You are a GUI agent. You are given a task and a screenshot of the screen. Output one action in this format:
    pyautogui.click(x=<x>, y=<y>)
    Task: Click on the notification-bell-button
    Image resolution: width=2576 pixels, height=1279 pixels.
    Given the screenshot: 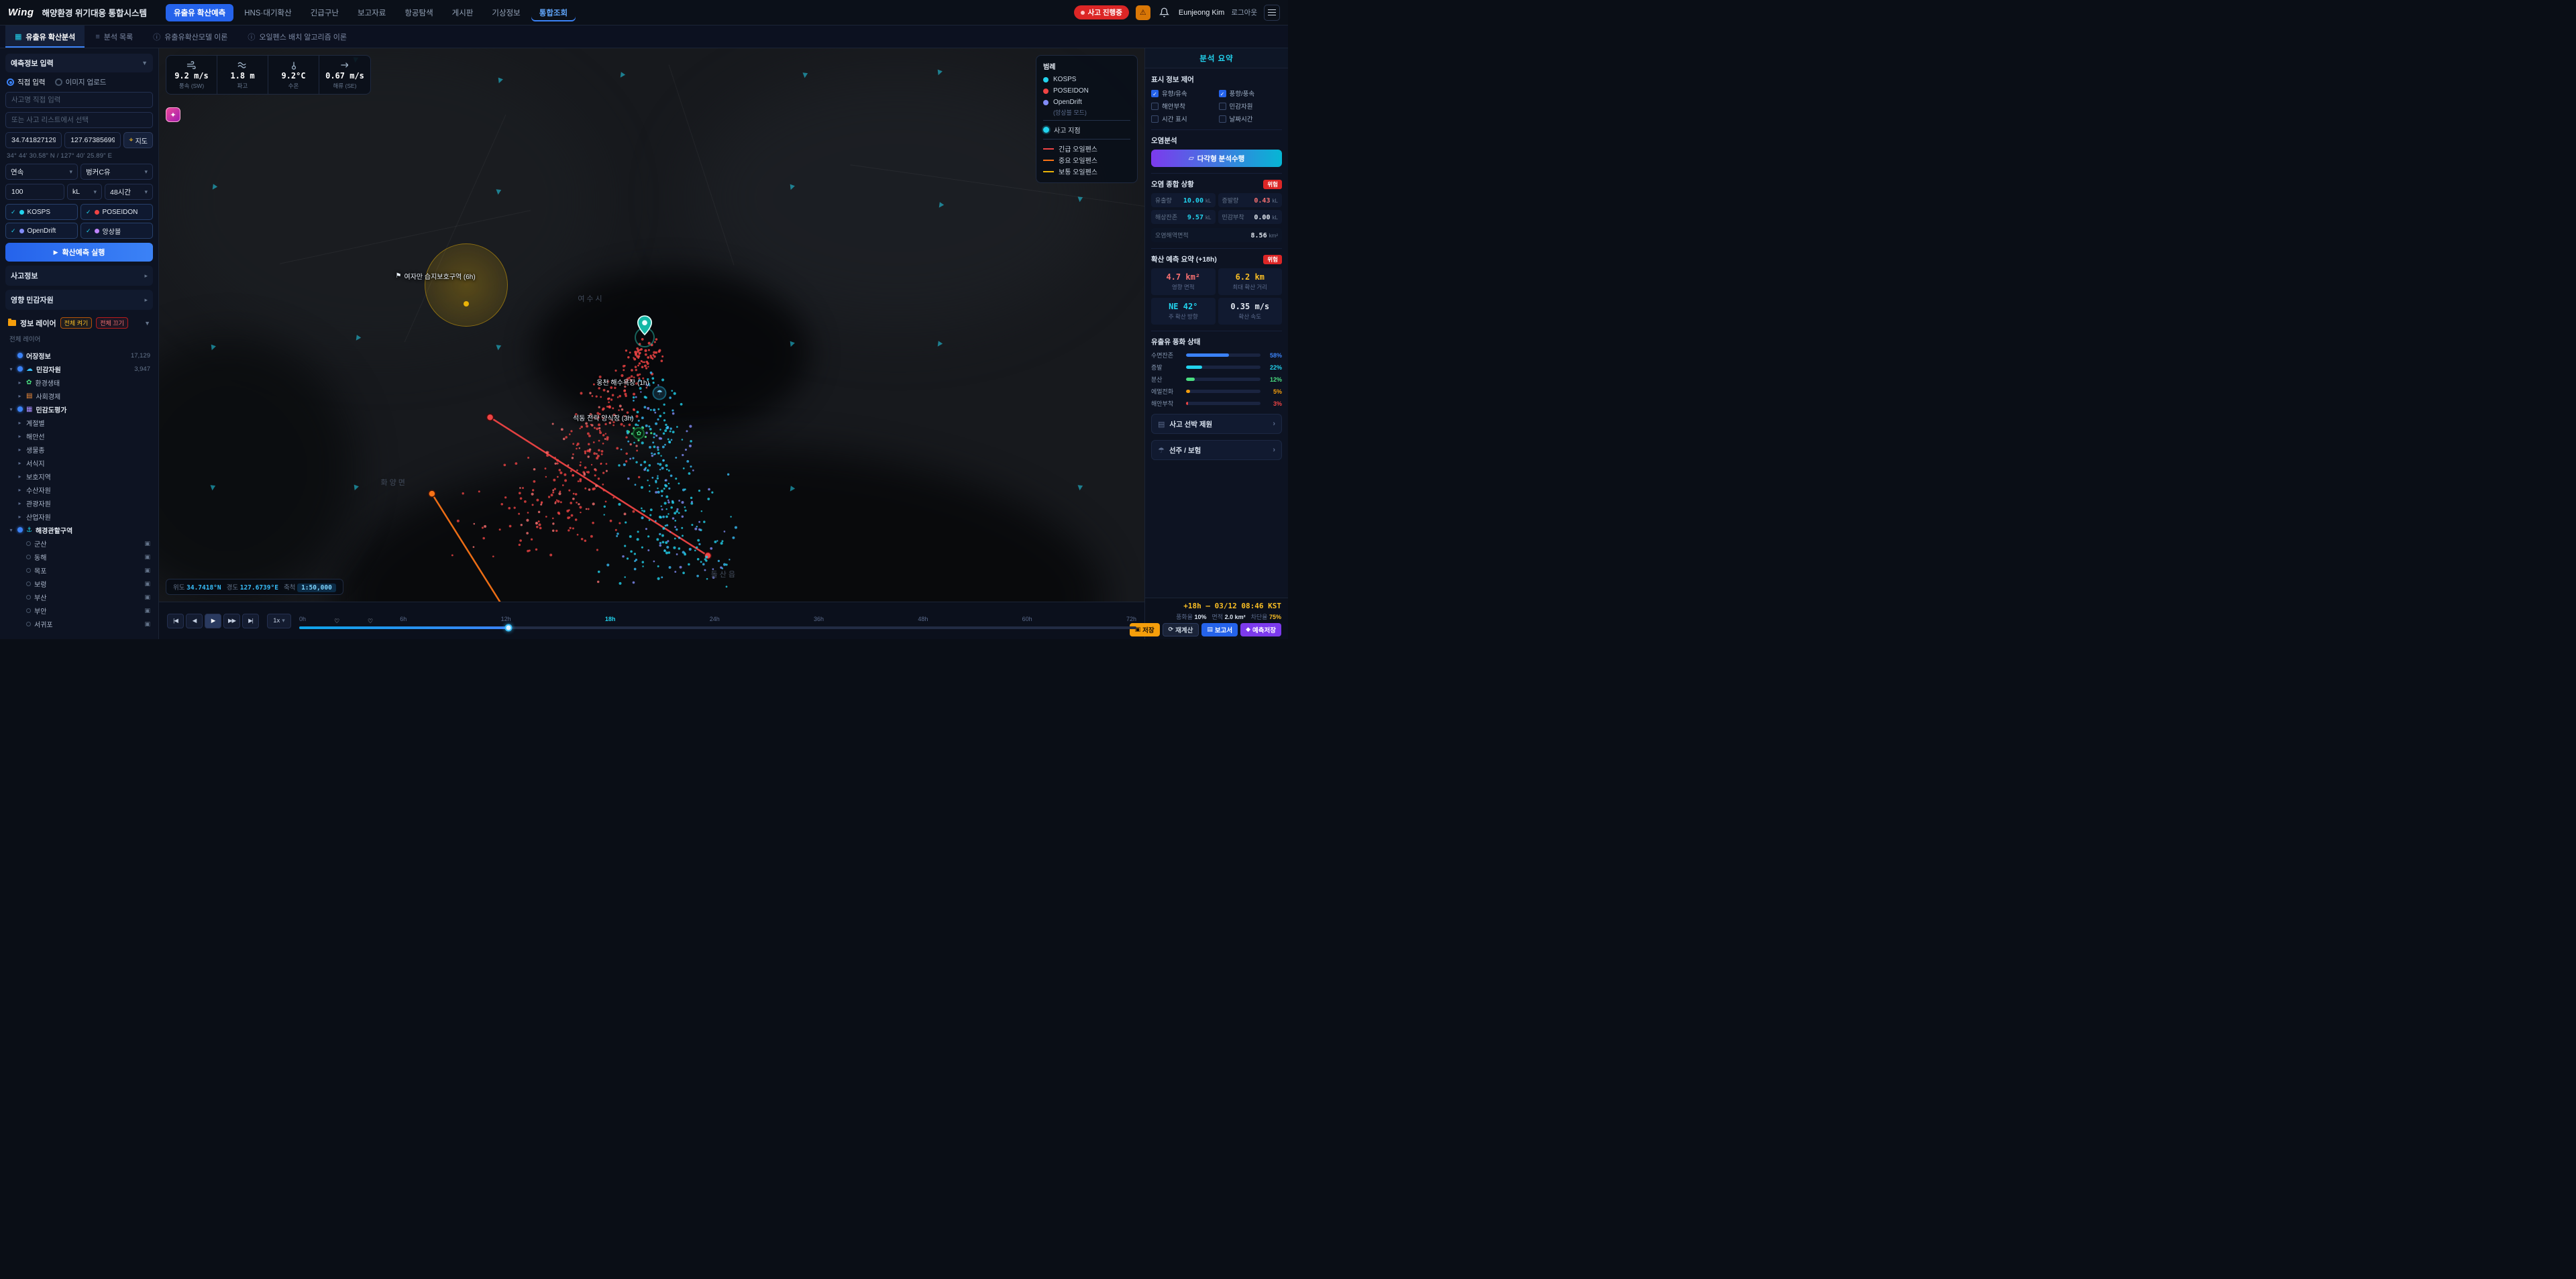 What is the action you would take?
    pyautogui.click(x=1164, y=13)
    